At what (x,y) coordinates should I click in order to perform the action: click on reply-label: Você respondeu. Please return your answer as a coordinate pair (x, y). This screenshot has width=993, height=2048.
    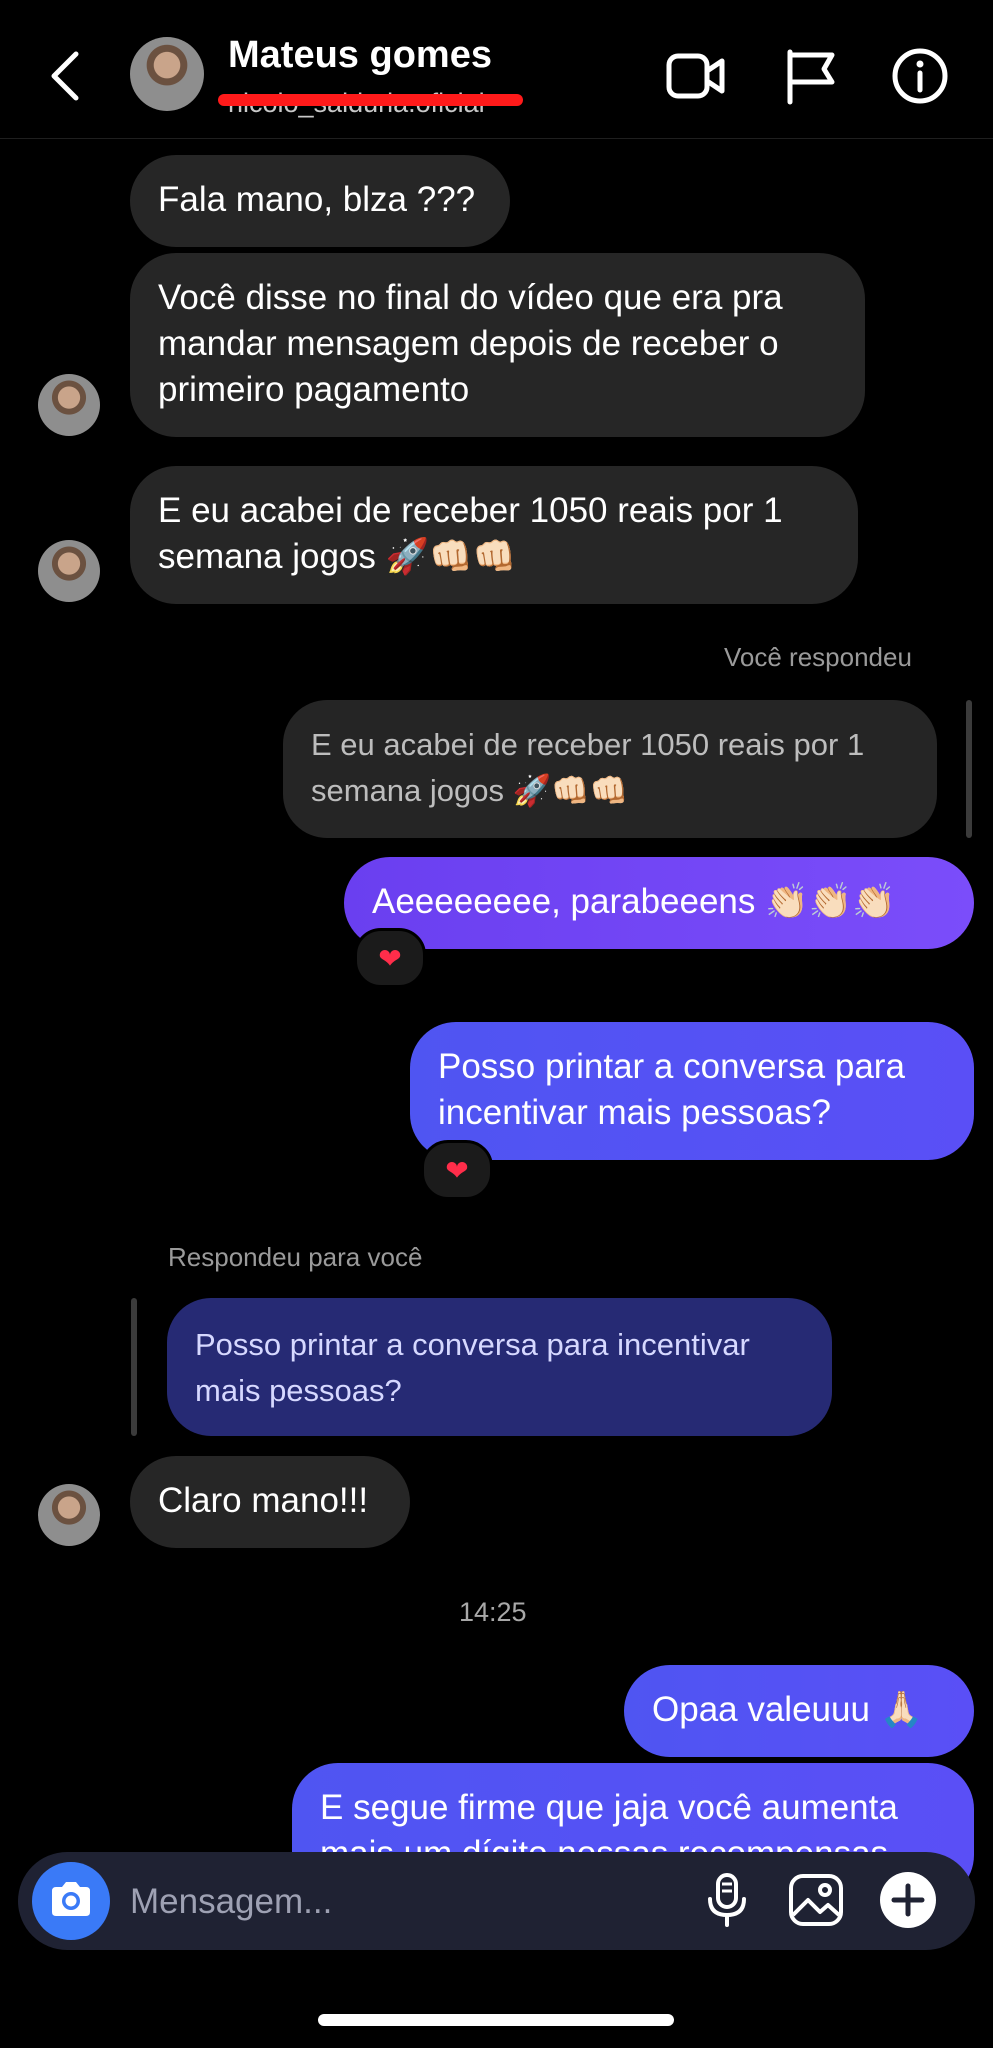
    Looking at the image, I should click on (818, 657).